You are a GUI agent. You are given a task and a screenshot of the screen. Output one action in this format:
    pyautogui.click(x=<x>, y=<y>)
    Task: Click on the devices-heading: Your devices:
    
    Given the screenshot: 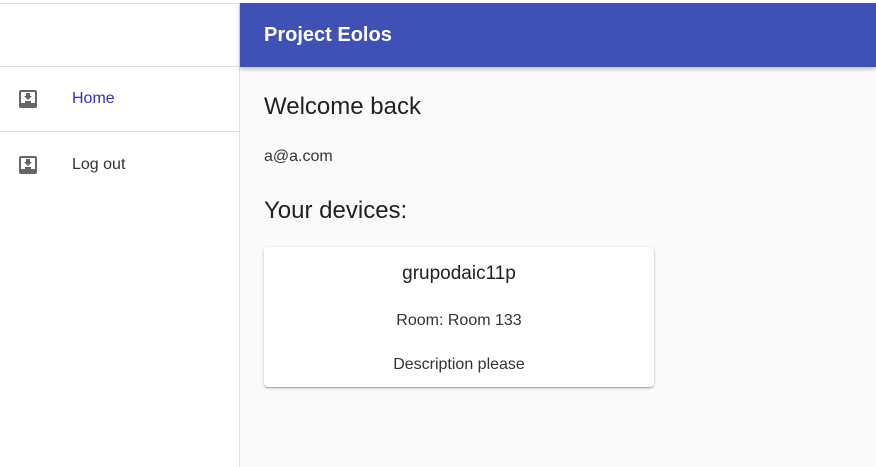 What is the action you would take?
    pyautogui.click(x=336, y=210)
    